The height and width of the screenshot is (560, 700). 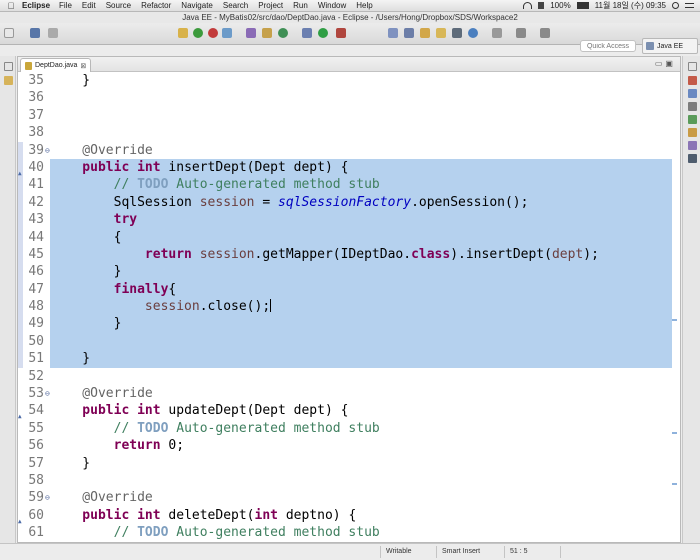 I want to click on save-icon, so click(x=35, y=33).